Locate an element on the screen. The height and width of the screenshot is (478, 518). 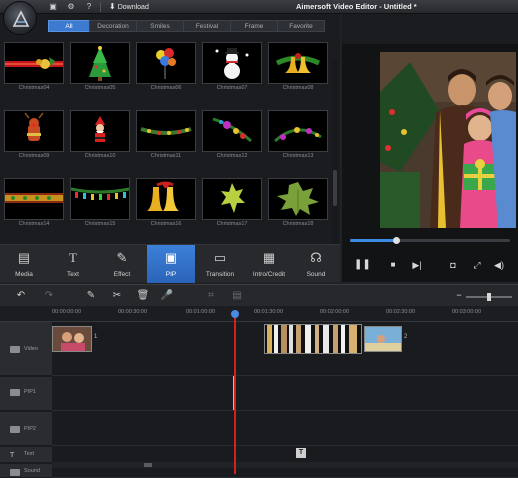
media-button: ▤ Media is located at coordinates (24, 264).